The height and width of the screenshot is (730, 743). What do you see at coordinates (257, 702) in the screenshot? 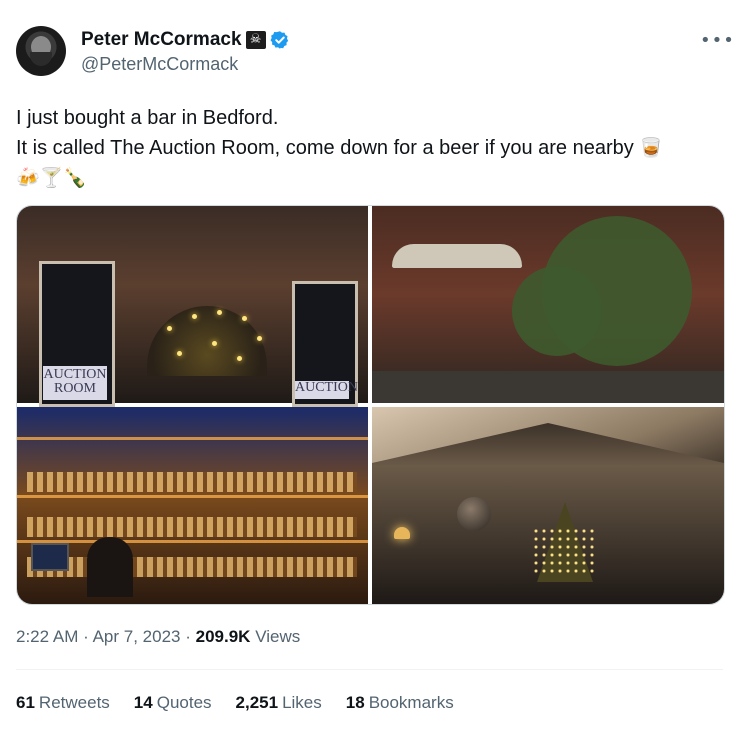
I see `likes-count: 2,251` at bounding box center [257, 702].